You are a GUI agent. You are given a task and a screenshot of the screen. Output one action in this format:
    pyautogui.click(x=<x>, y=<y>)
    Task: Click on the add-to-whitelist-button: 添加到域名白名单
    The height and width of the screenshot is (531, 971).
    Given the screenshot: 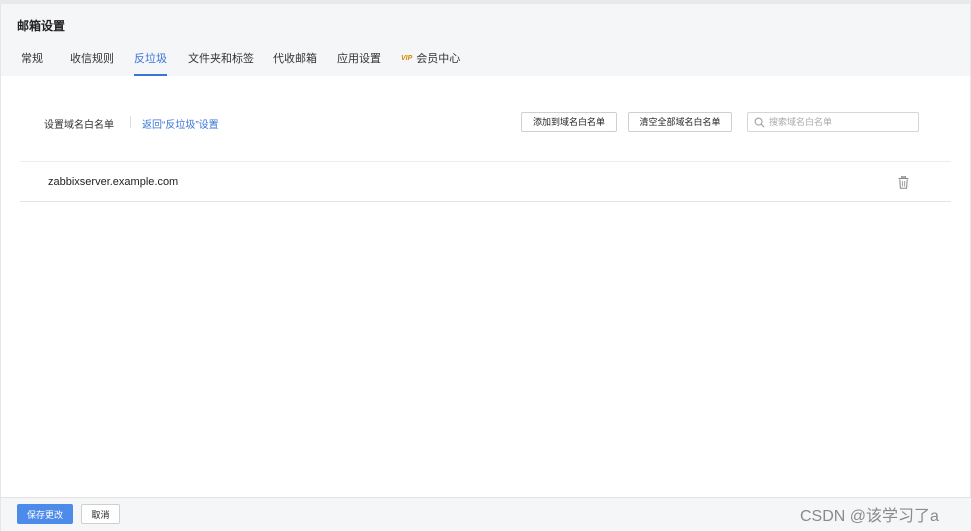 What is the action you would take?
    pyautogui.click(x=569, y=122)
    